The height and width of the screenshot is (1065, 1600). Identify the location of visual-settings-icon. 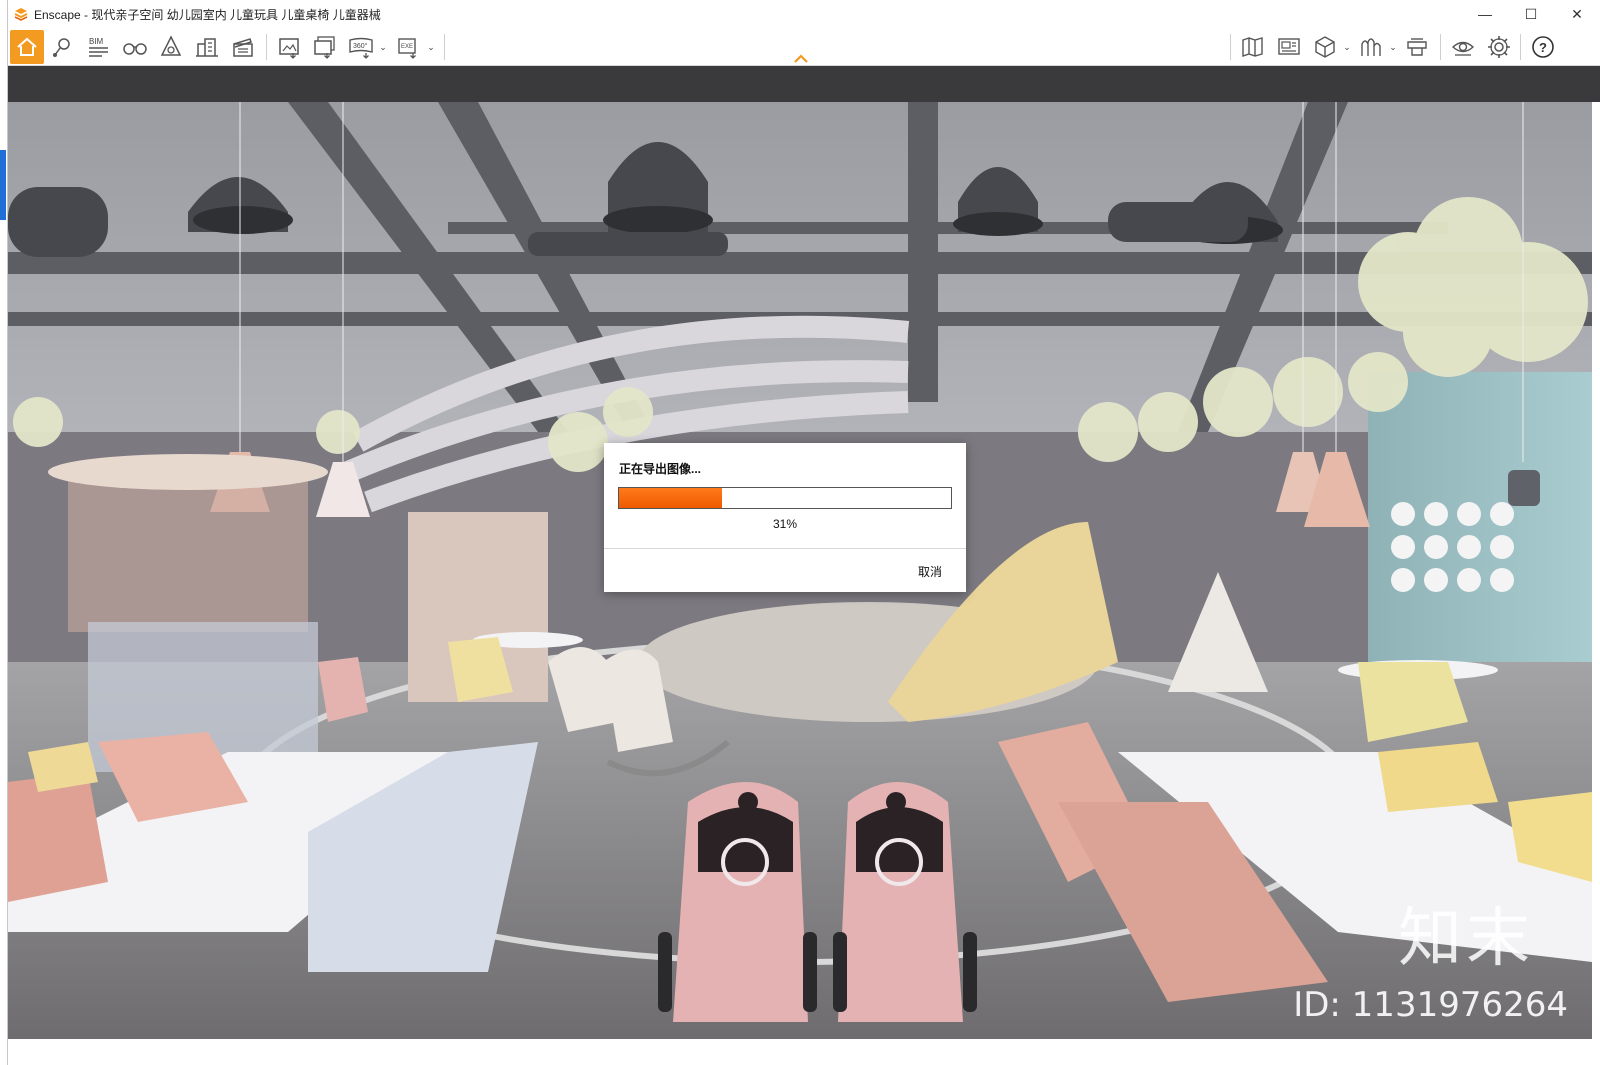
(1463, 48).